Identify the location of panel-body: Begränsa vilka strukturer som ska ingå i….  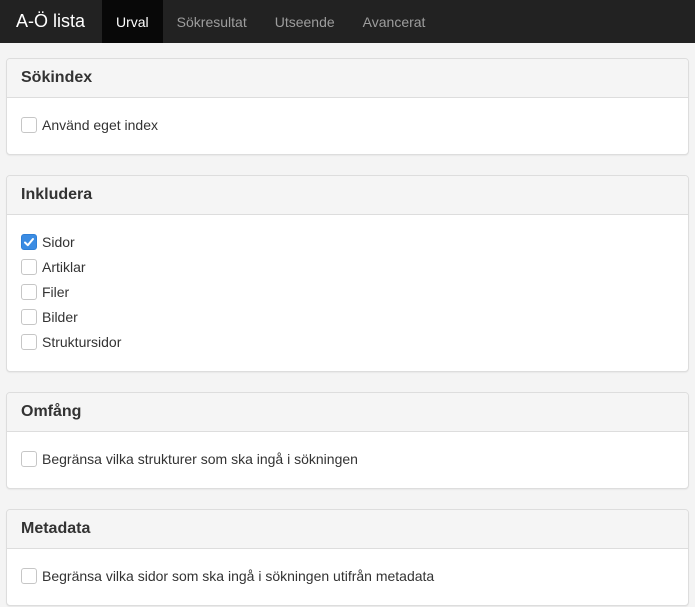
(347, 460).